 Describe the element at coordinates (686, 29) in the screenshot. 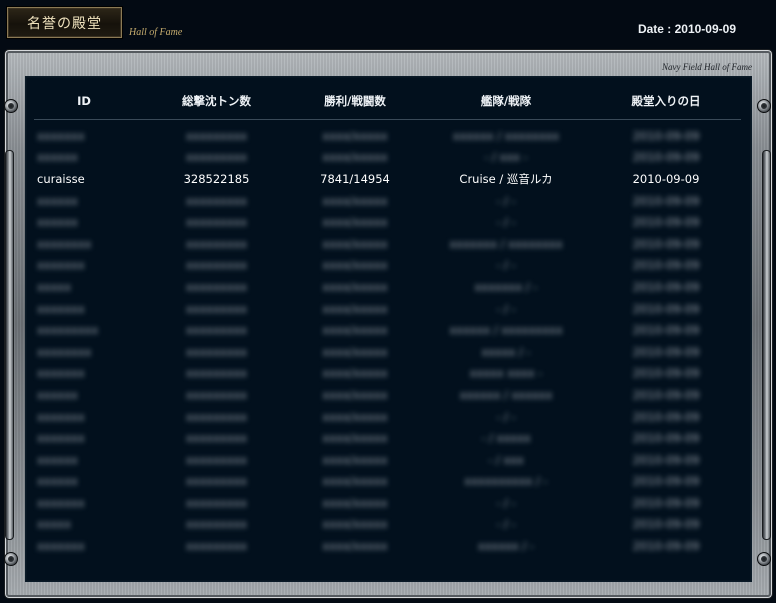

I see `date-label: Date : 2010-09-09` at that location.